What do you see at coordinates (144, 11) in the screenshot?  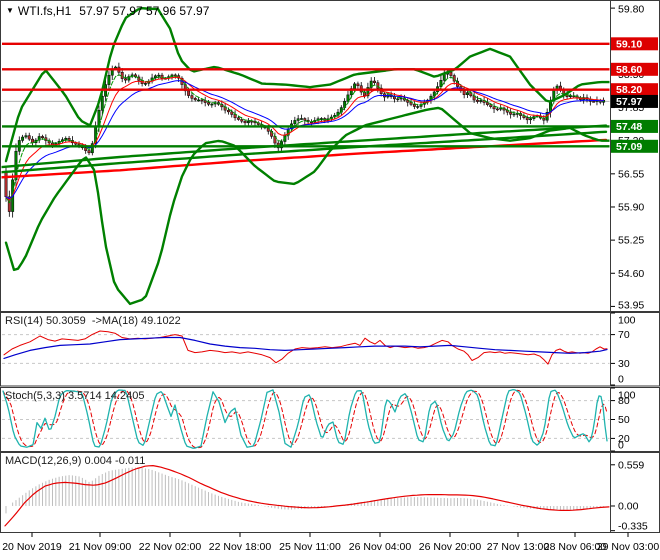 I see `ohlc-values: 57.97 57.97 57.96 57.97` at bounding box center [144, 11].